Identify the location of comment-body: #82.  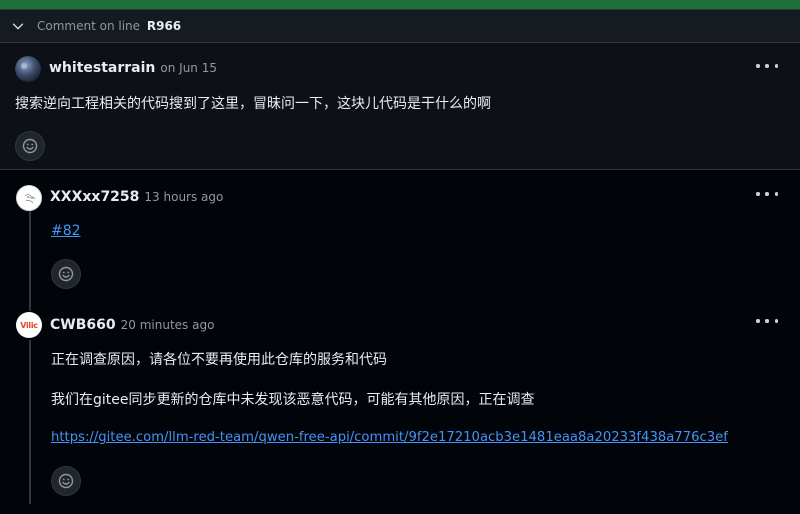
(66, 231).